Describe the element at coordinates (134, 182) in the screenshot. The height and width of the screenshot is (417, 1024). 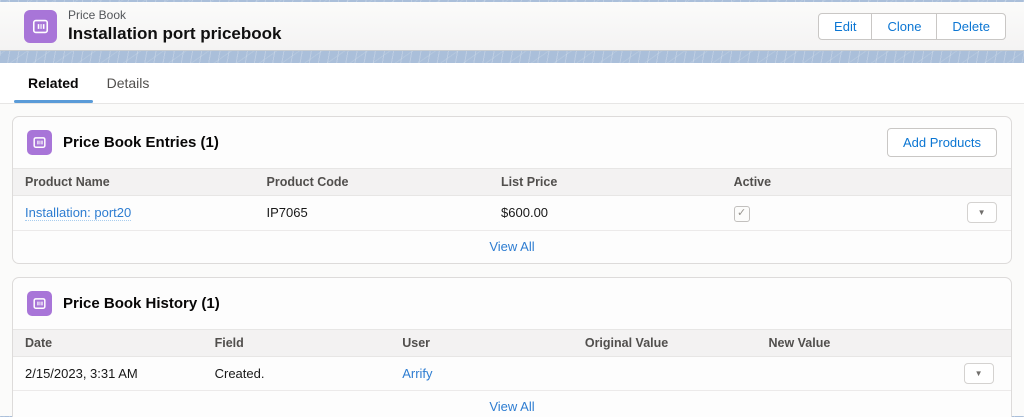
I see `col-header-product-name: Product Name` at that location.